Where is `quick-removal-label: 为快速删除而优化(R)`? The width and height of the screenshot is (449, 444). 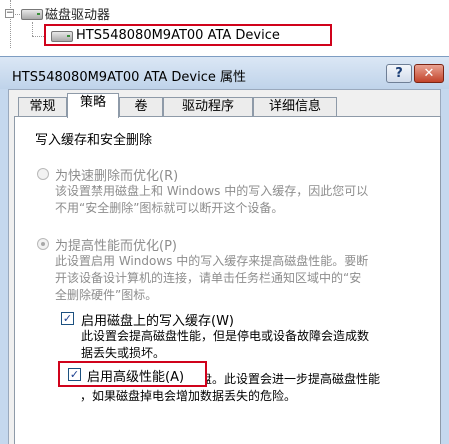
quick-removal-label: 为快速删除而优化(R) is located at coordinates (117, 176).